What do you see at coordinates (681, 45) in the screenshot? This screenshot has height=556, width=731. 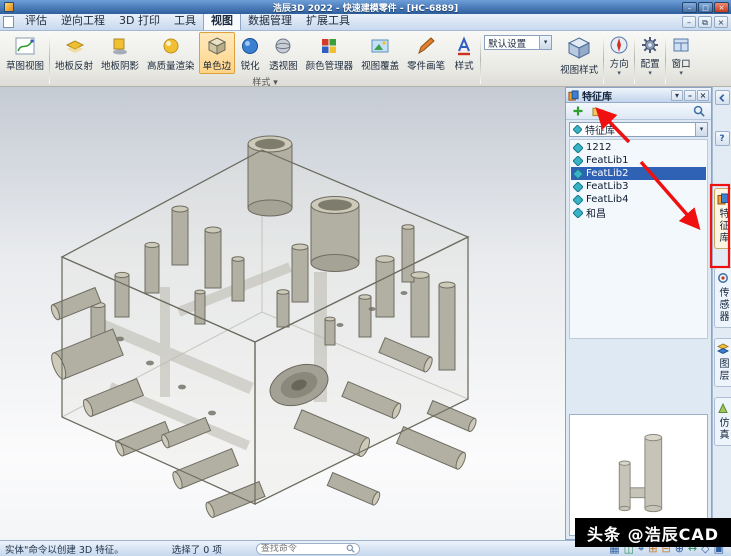 I see `window-panes-icon` at bounding box center [681, 45].